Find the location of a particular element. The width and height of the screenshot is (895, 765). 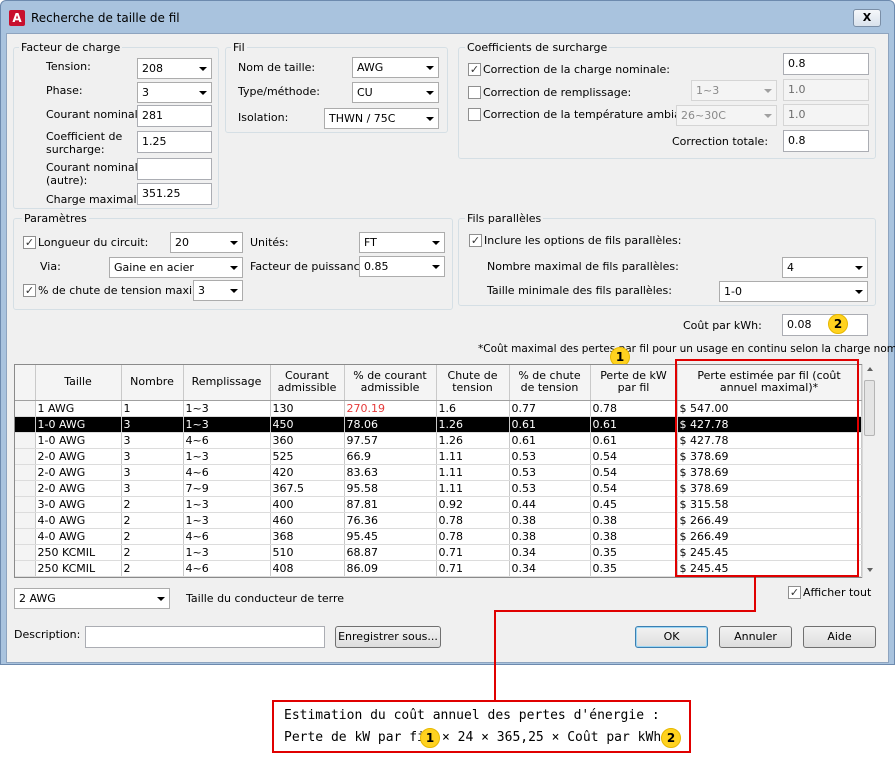

scroll-down-icon is located at coordinates (870, 570).